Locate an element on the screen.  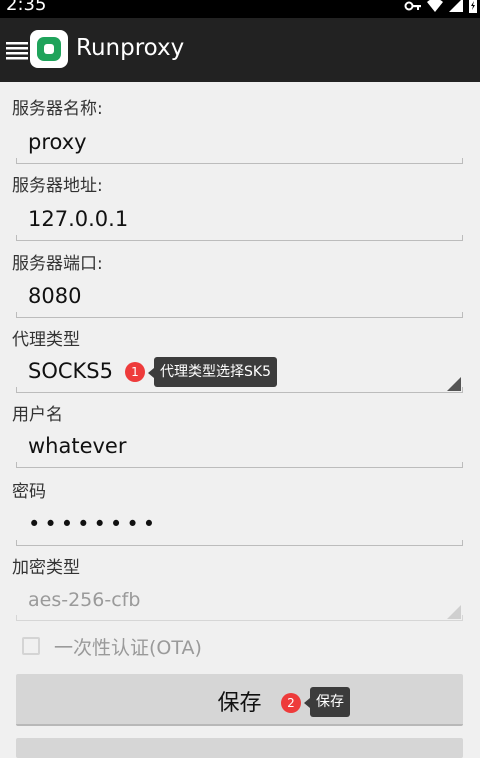
vpn-key-icon is located at coordinates (412, 6).